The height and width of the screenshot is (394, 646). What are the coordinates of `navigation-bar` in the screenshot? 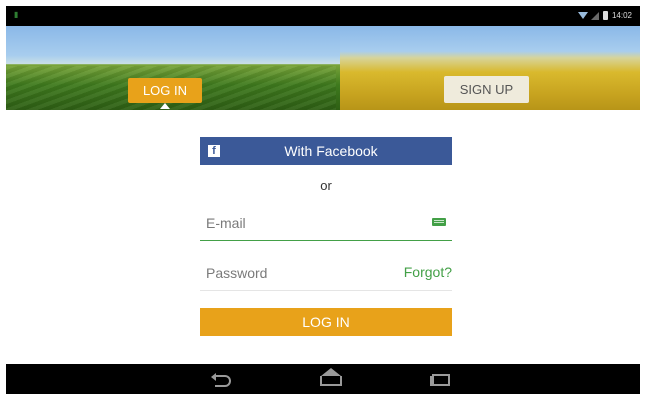 It's located at (323, 379).